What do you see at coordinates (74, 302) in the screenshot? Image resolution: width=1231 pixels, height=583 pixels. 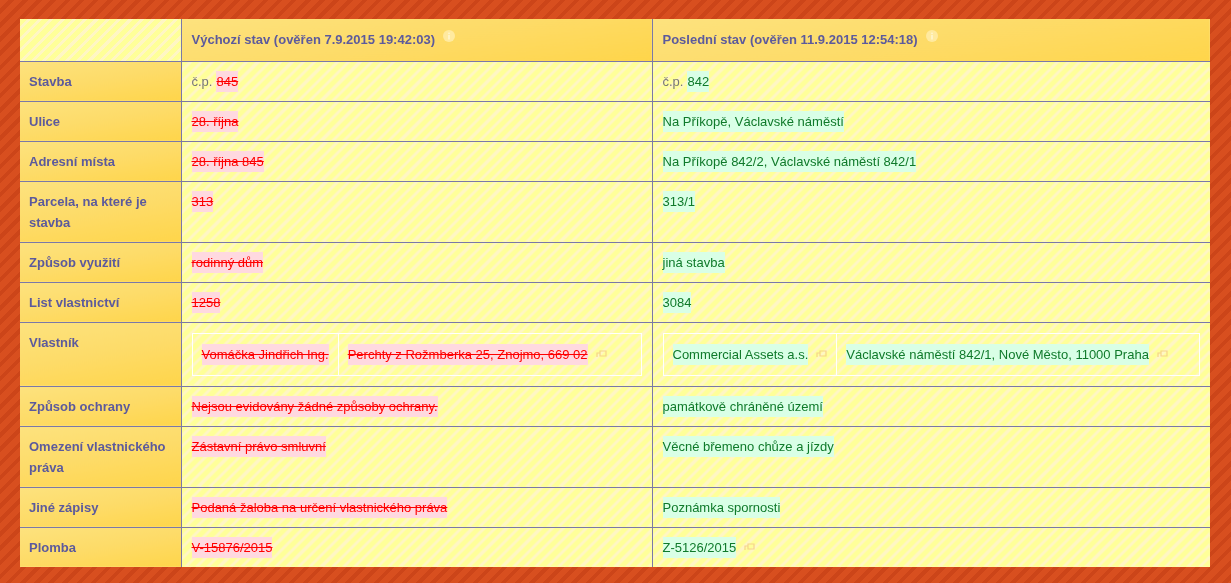 I see `row-label: List vlastnictví` at bounding box center [74, 302].